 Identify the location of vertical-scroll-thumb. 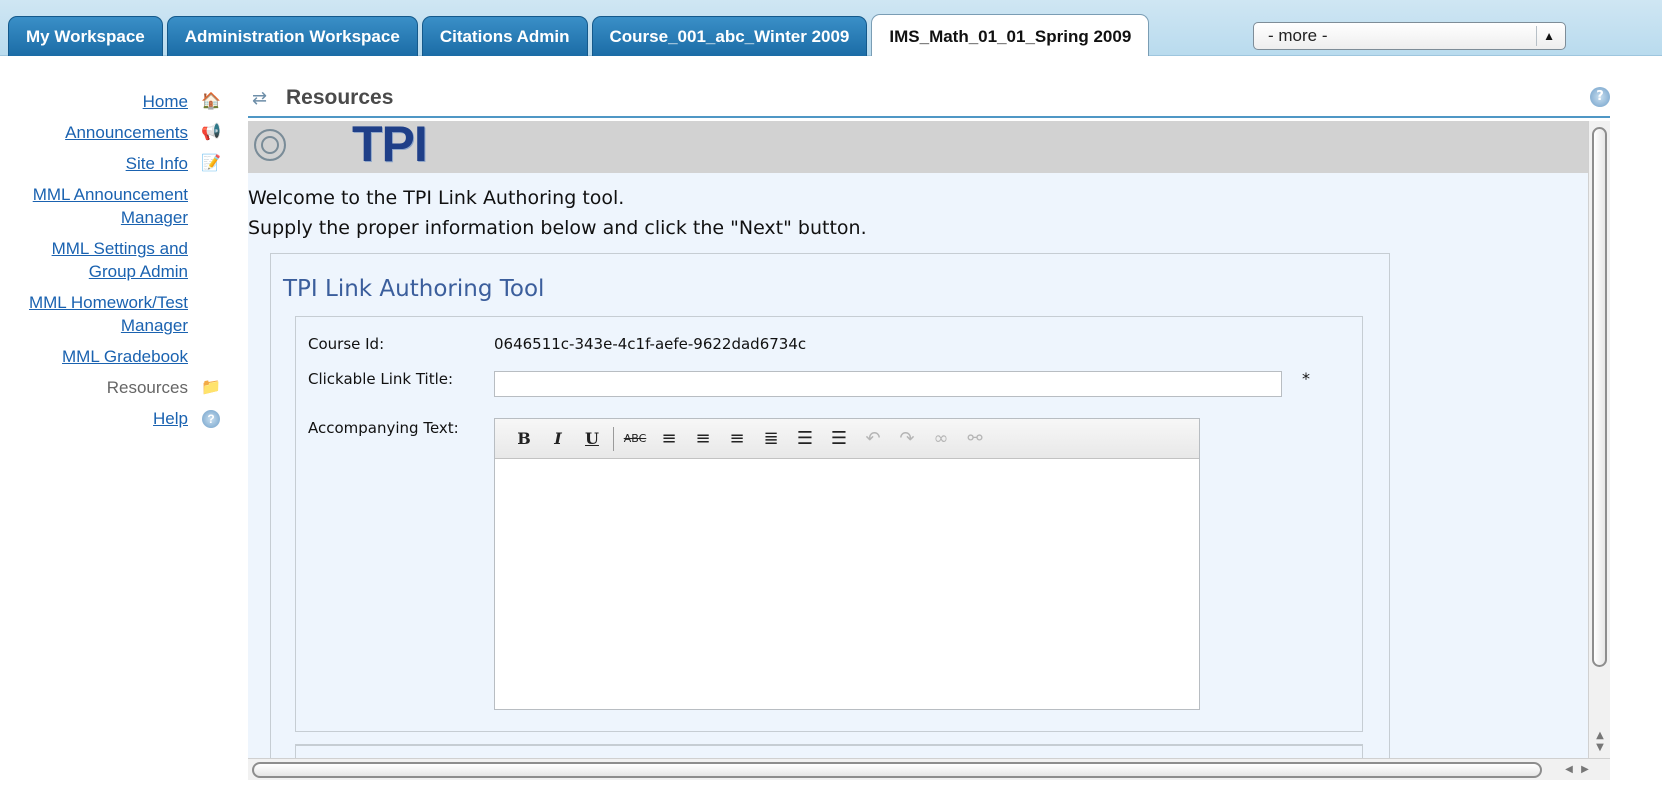
(1599, 397).